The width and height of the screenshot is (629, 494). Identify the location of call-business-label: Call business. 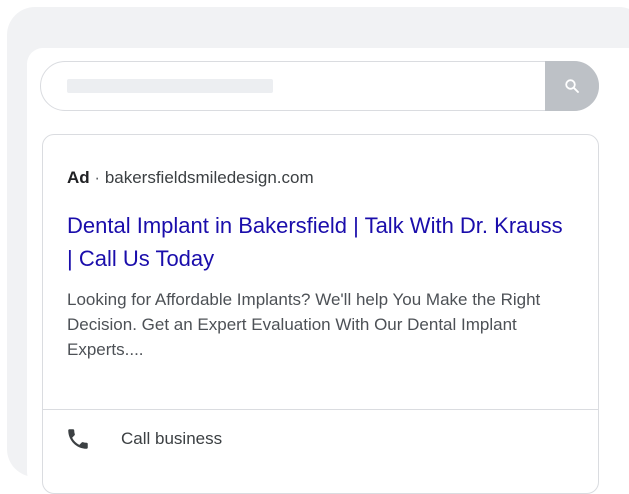
(172, 438).